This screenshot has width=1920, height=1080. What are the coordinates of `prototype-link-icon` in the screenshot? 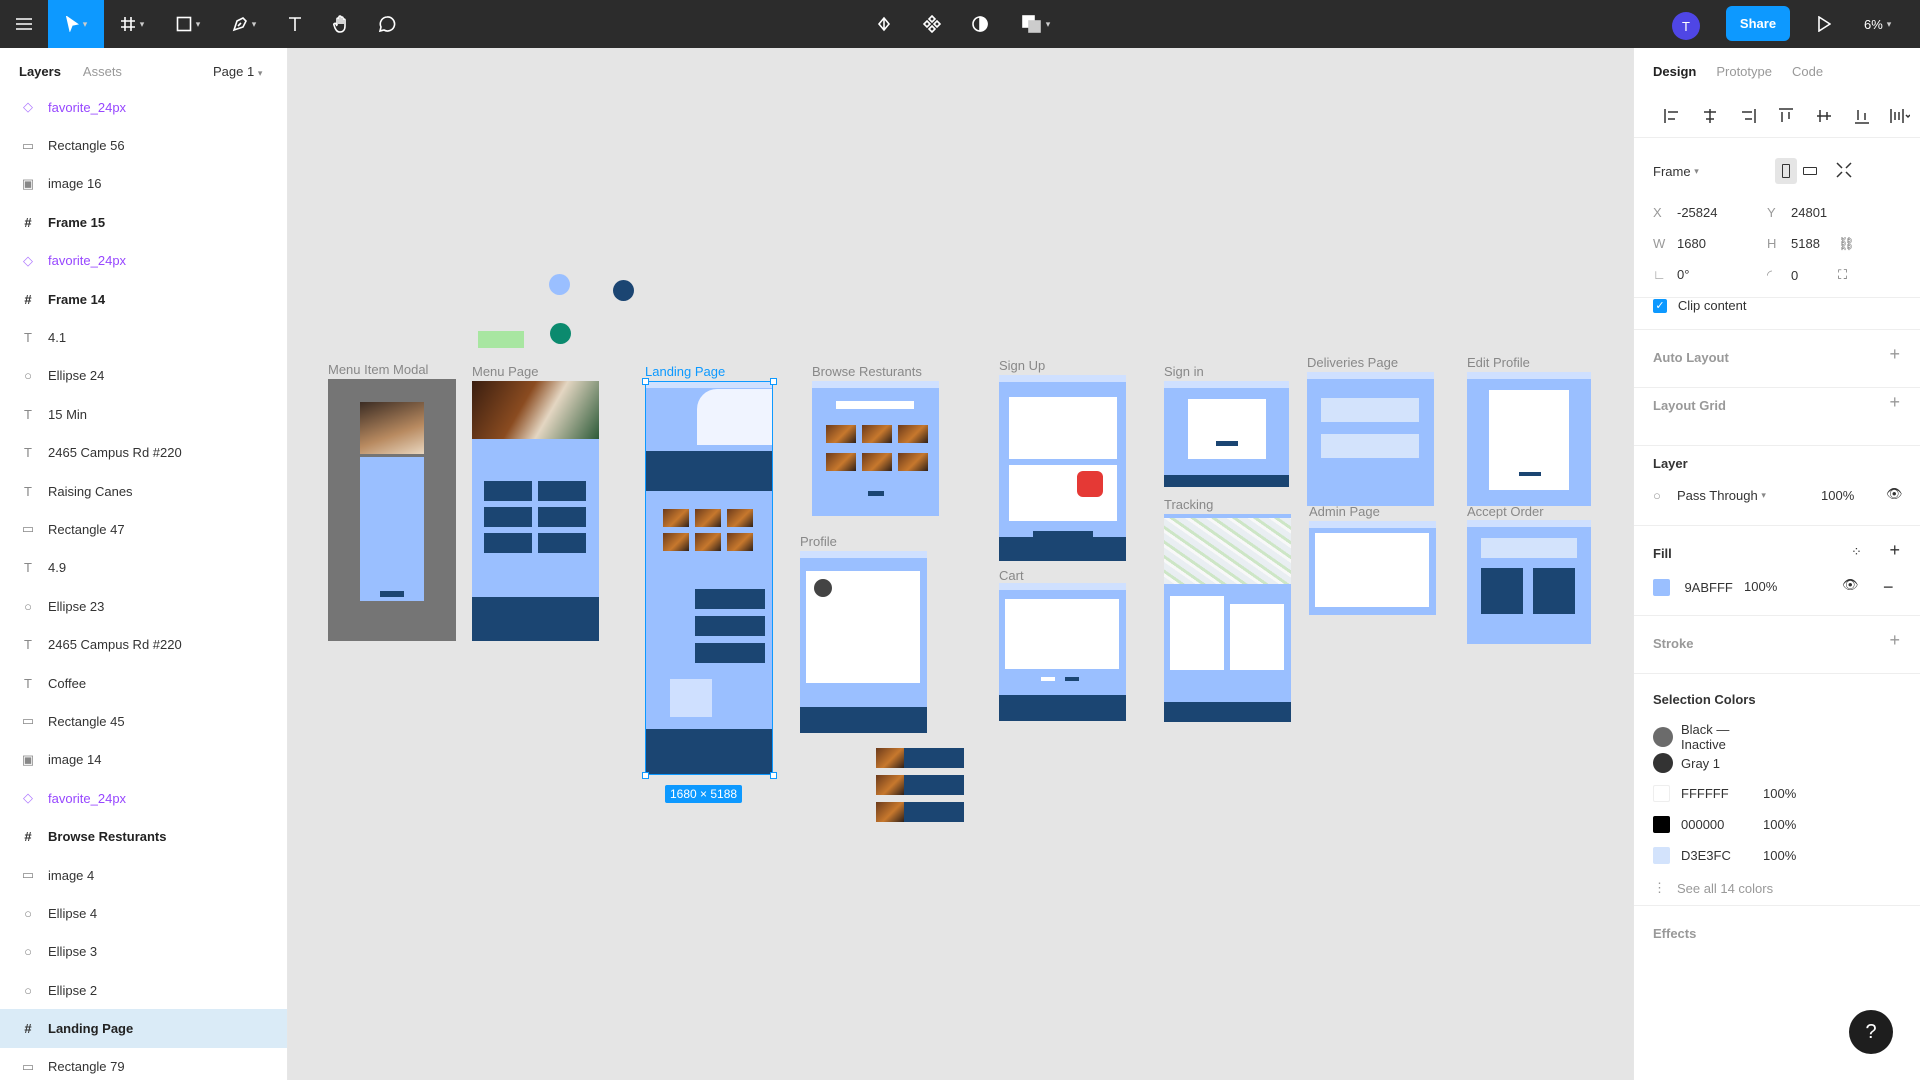 It's located at (884, 24).